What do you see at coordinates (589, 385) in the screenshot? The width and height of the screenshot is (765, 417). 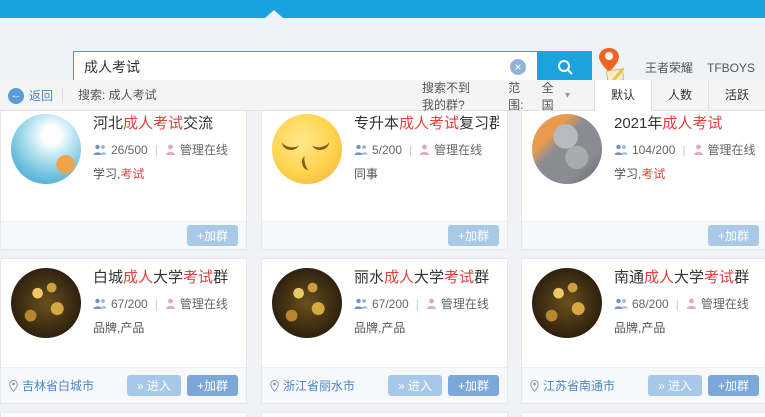 I see `group-location: 江苏省南通市` at bounding box center [589, 385].